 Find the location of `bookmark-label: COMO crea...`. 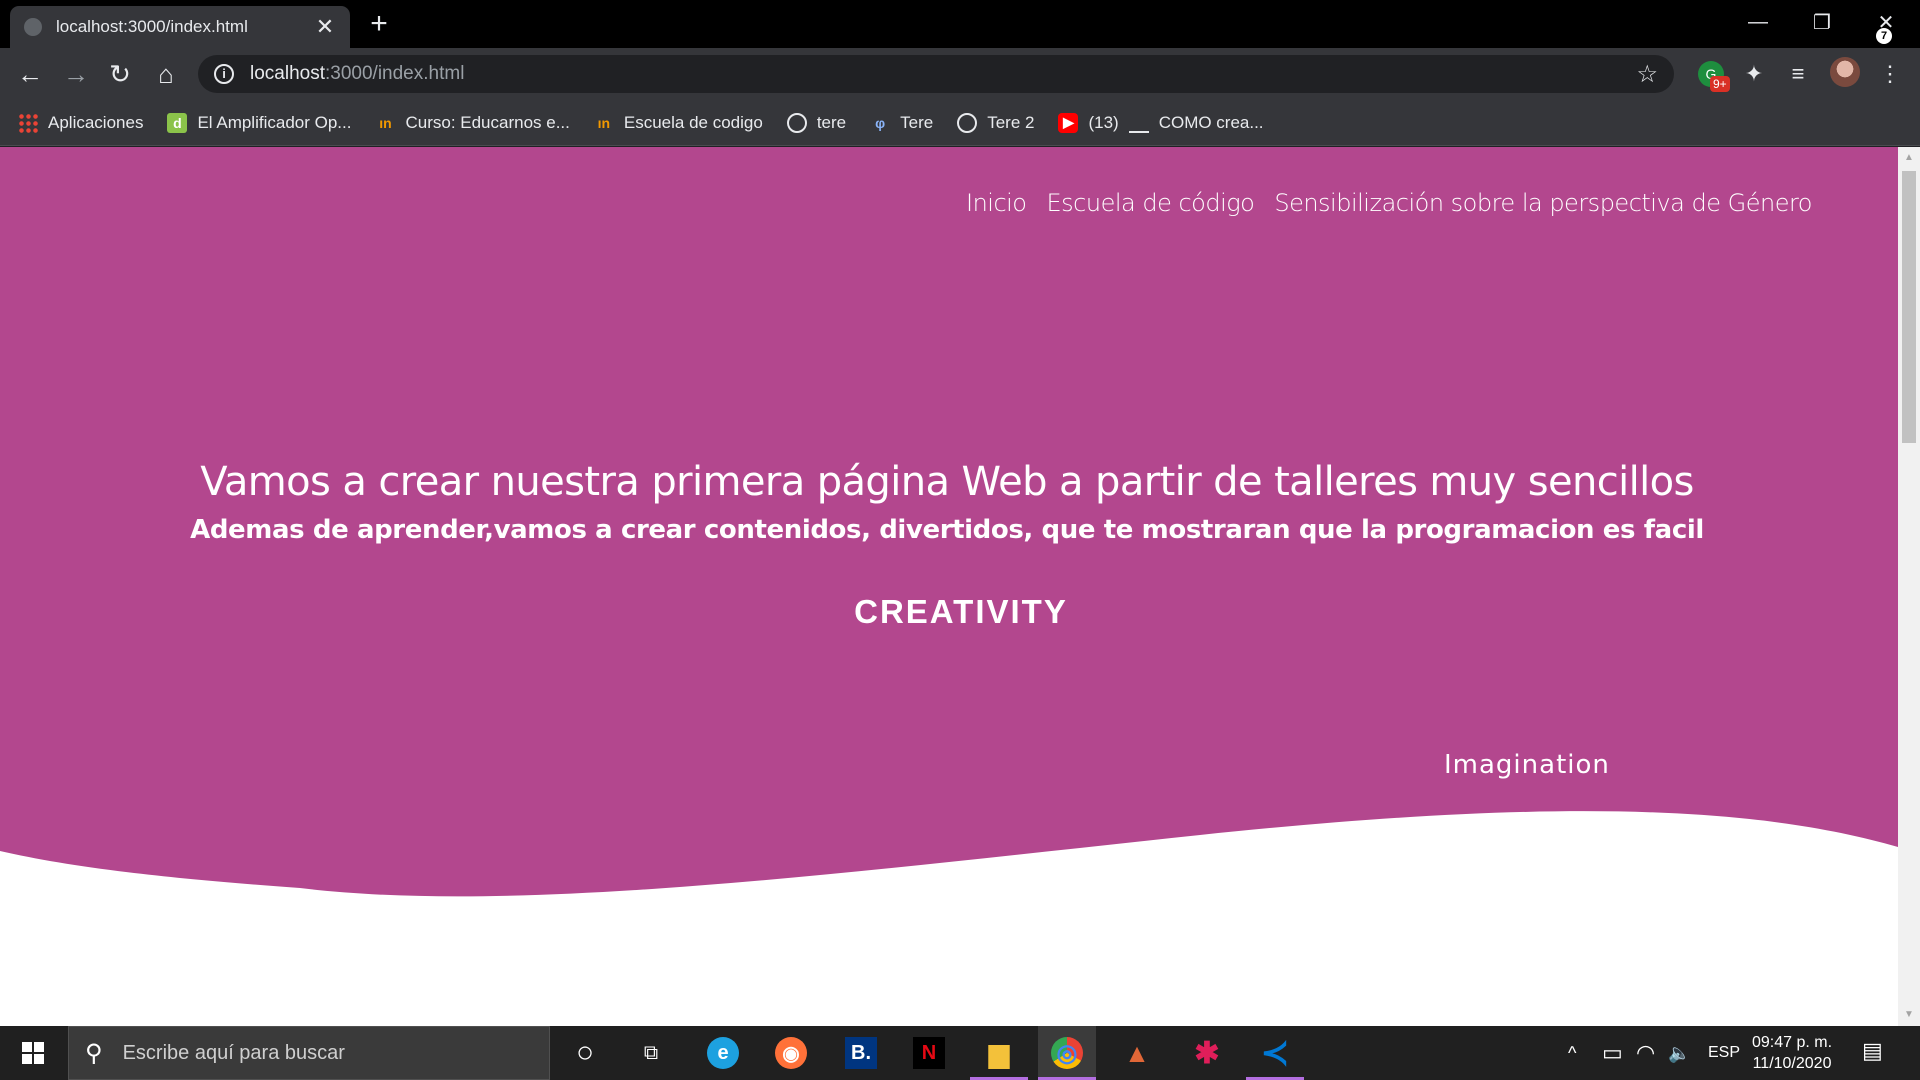

bookmark-label: COMO crea... is located at coordinates (1211, 122).